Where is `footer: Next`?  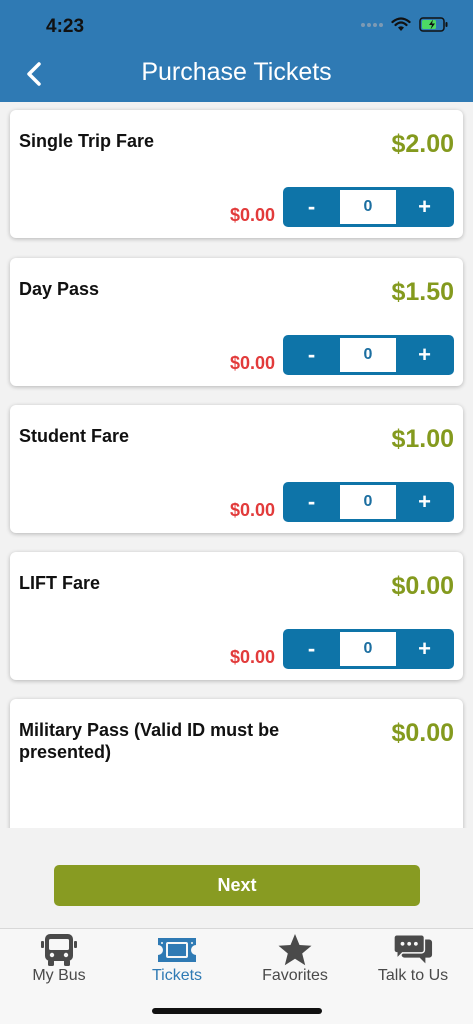 footer: Next is located at coordinates (236, 878).